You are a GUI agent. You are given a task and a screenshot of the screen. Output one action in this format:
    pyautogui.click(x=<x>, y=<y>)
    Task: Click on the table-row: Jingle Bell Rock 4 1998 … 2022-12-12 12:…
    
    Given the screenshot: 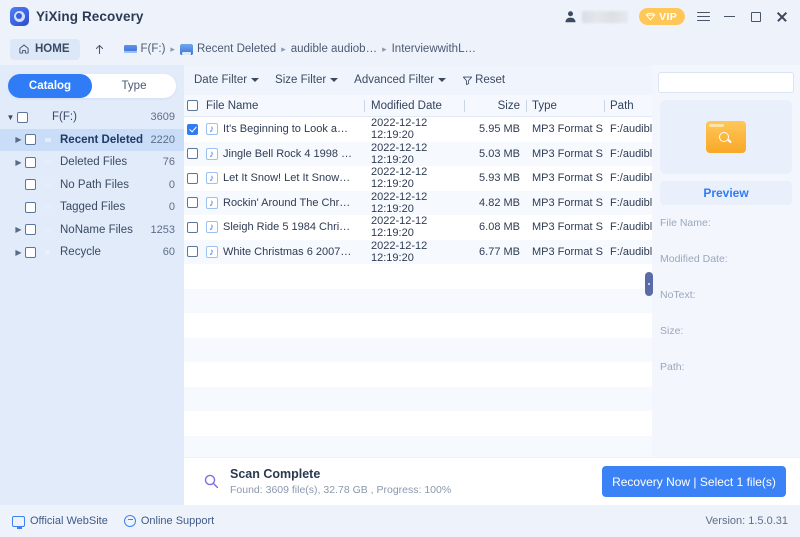 What is the action you would take?
    pyautogui.click(x=418, y=153)
    